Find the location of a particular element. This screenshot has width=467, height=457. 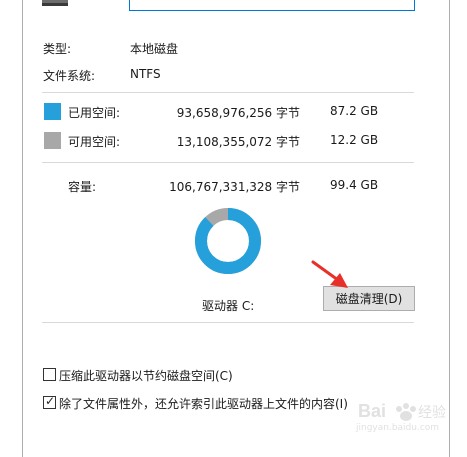

drive-name-input is located at coordinates (272, 5).